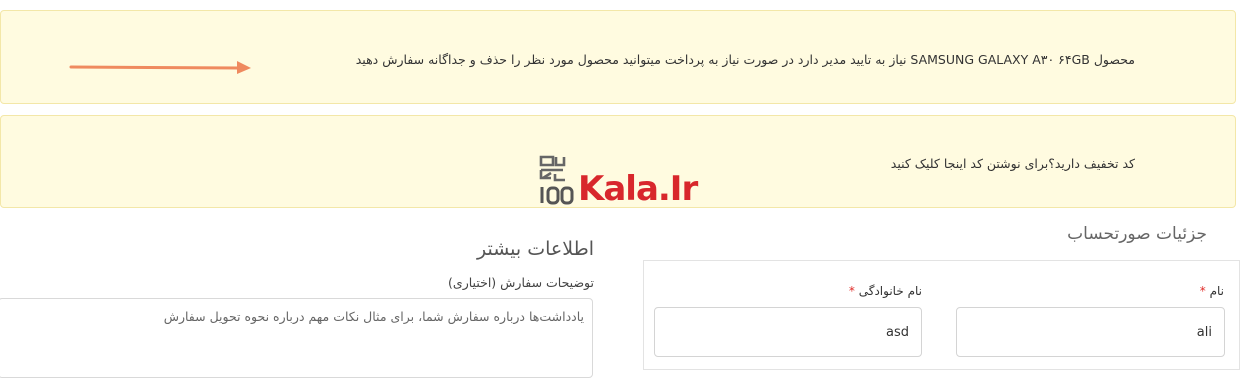 The width and height of the screenshot is (1240, 381). Describe the element at coordinates (535, 249) in the screenshot. I see `additional-info-title: اطلاعات بیشتر` at that location.